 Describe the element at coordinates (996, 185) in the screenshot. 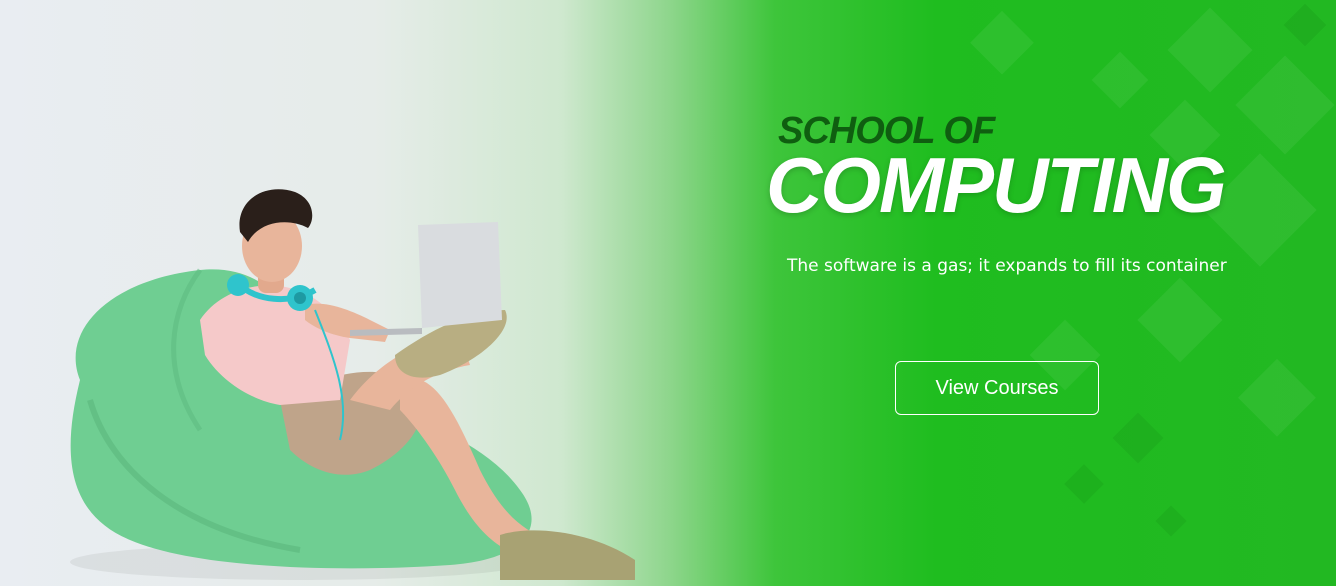

I see `hero-headline: COMPUTING` at that location.